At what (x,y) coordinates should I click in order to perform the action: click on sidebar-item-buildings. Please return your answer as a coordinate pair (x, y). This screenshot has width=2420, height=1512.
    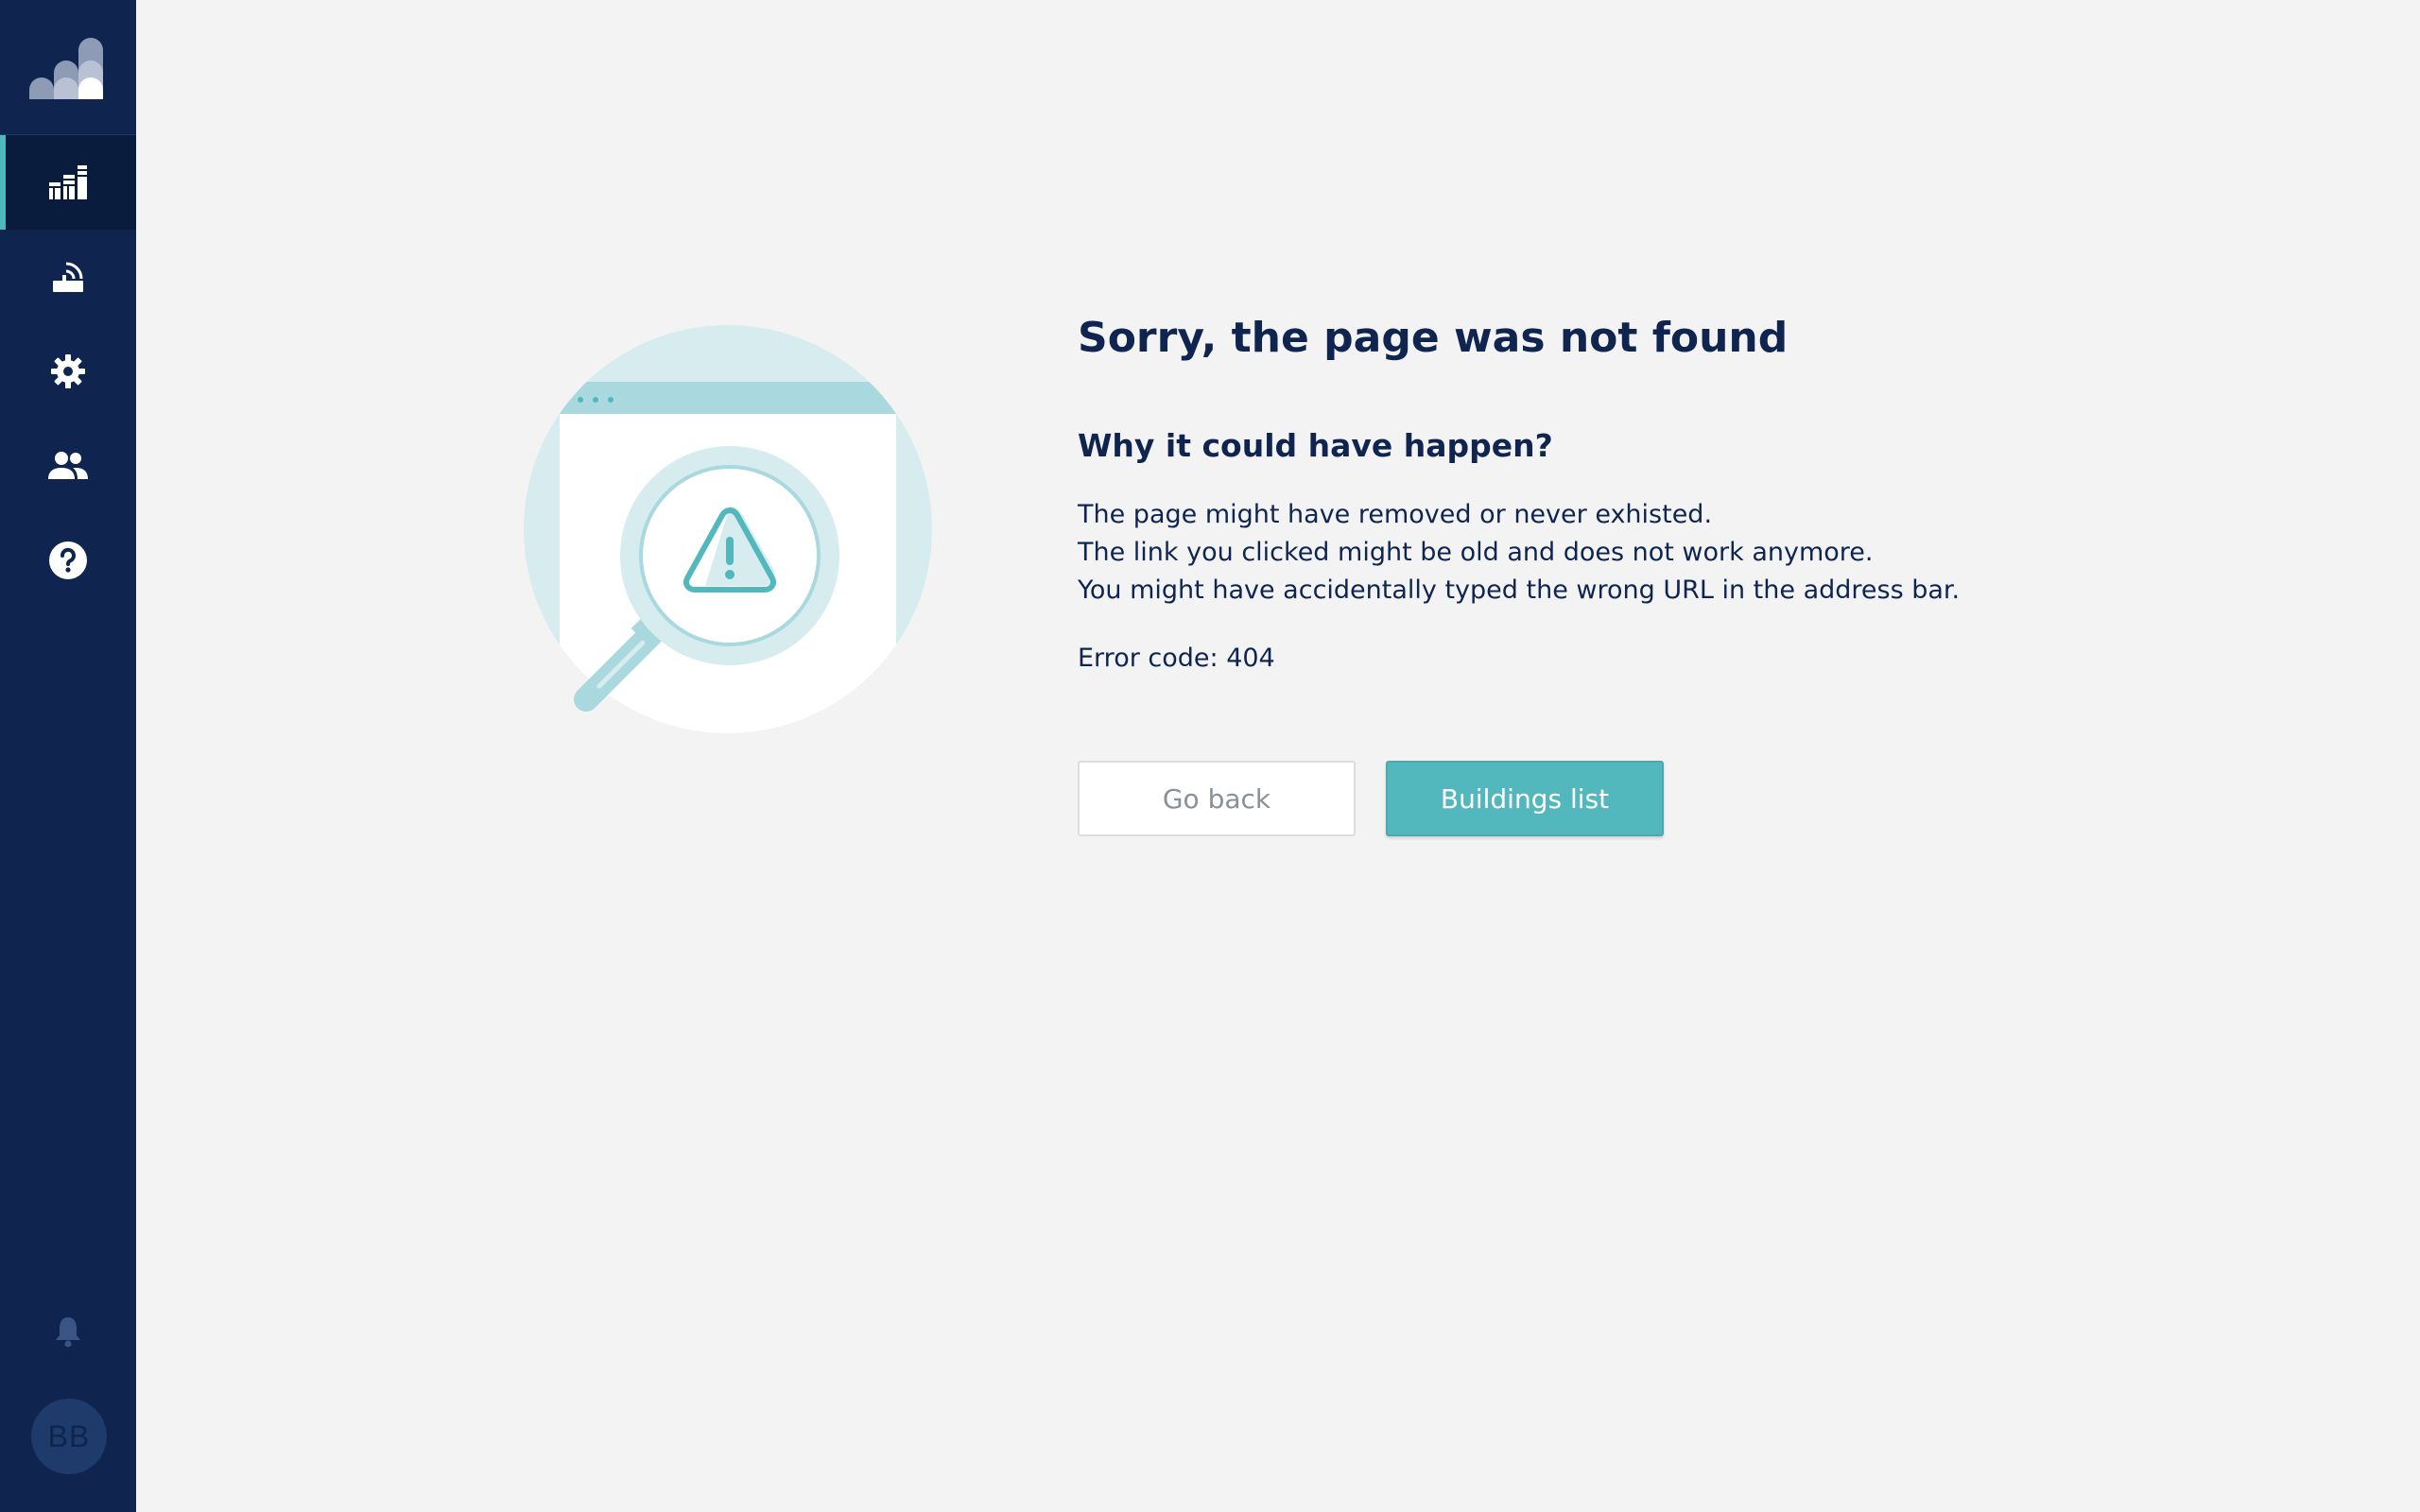
    Looking at the image, I should click on (68, 182).